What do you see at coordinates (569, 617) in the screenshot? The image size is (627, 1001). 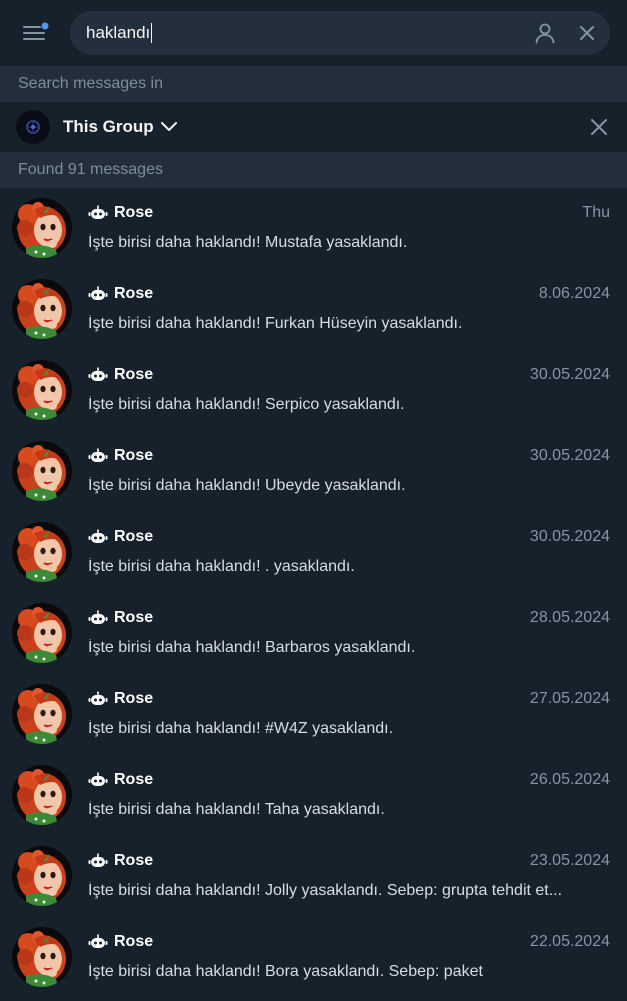 I see `message-date: 28.05.2024` at bounding box center [569, 617].